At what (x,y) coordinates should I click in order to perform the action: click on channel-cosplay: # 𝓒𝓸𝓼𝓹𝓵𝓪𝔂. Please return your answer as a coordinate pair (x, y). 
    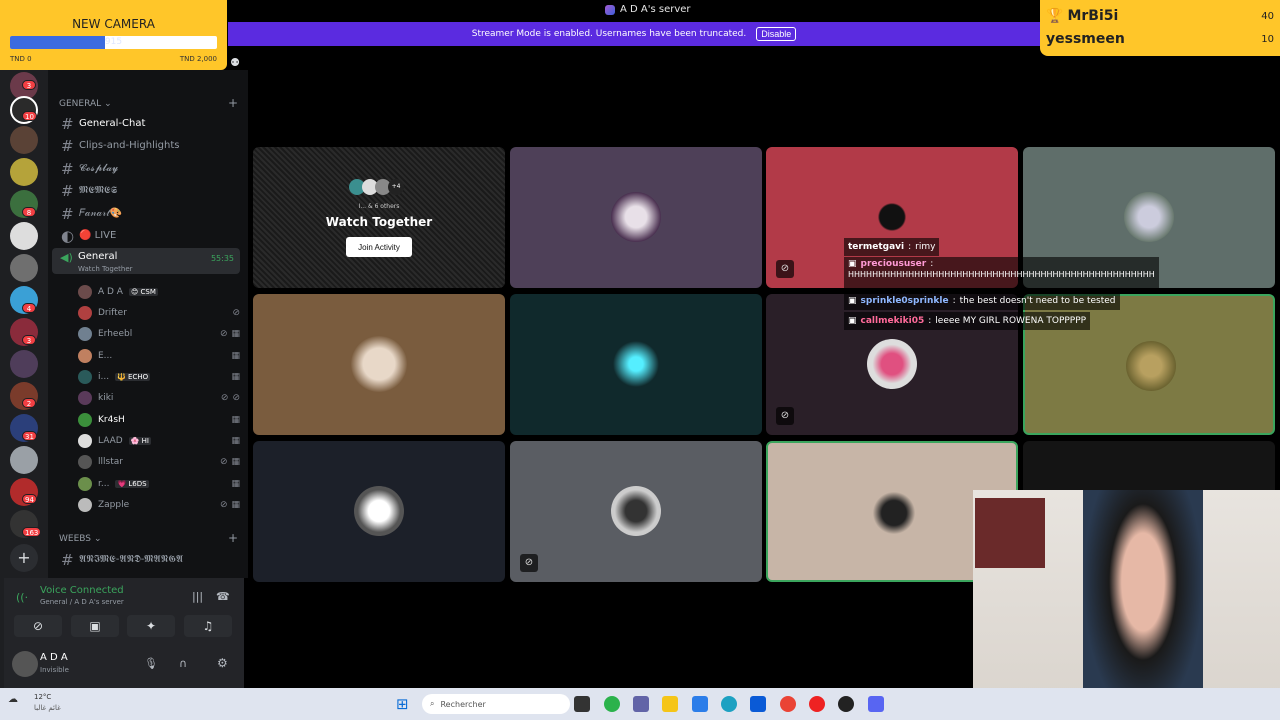
    Looking at the image, I should click on (147, 168).